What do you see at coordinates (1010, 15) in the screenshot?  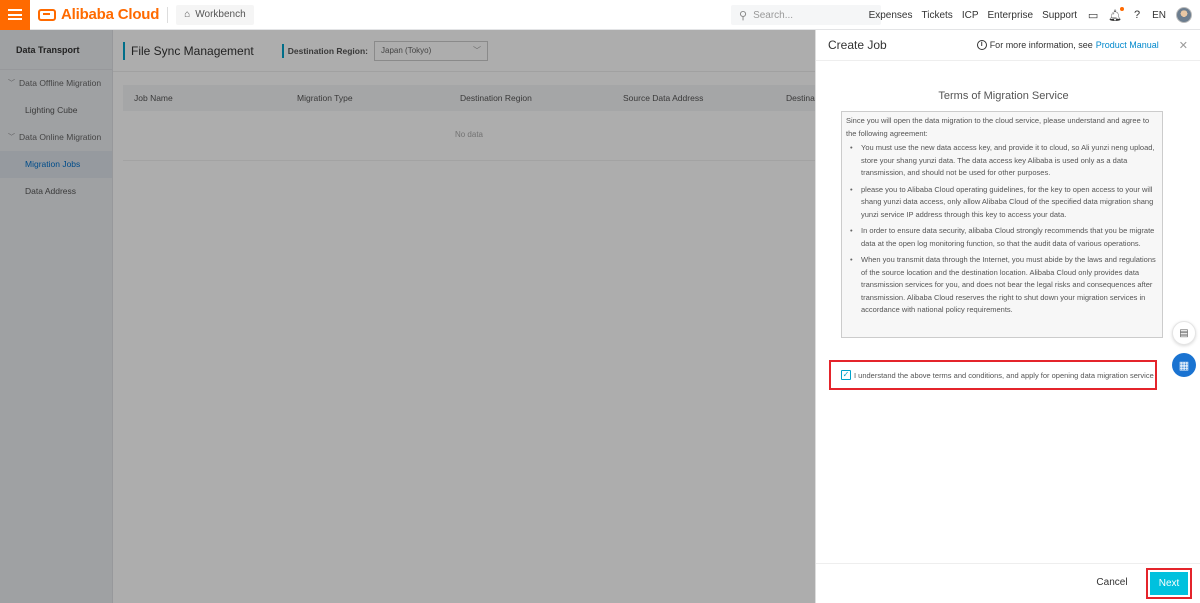 I see `nav-enterprise: Enterprise` at bounding box center [1010, 15].